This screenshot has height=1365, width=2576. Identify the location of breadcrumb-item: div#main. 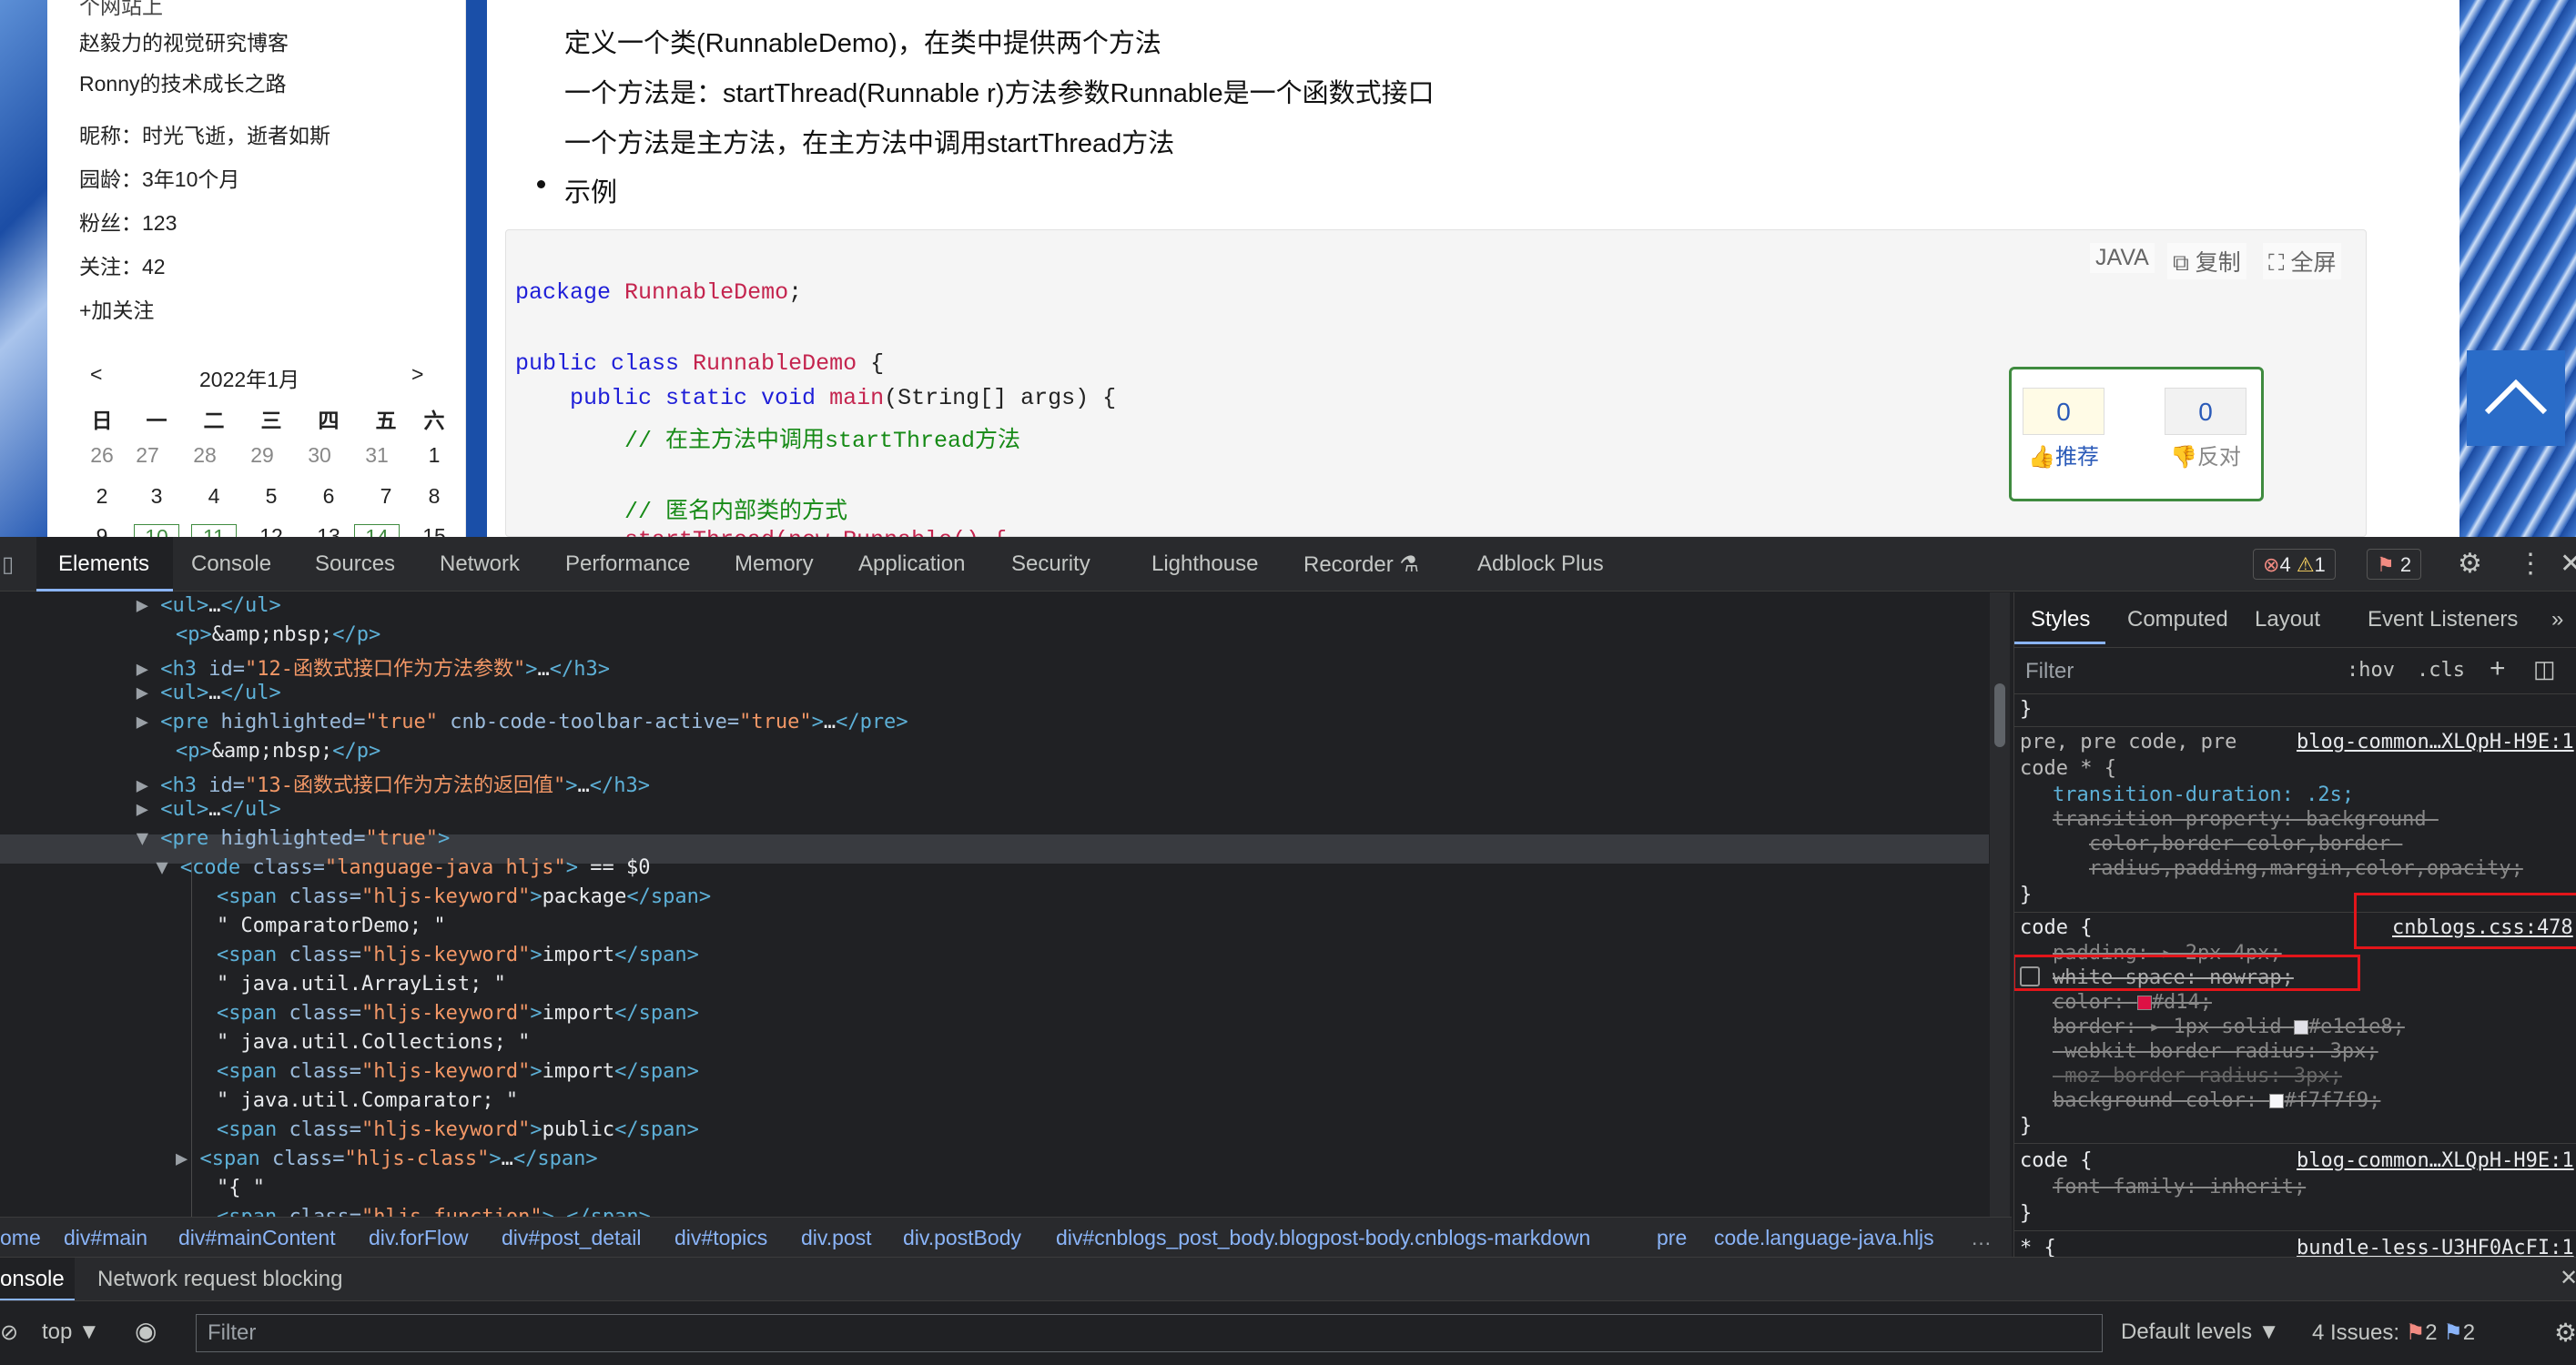
(105, 1238).